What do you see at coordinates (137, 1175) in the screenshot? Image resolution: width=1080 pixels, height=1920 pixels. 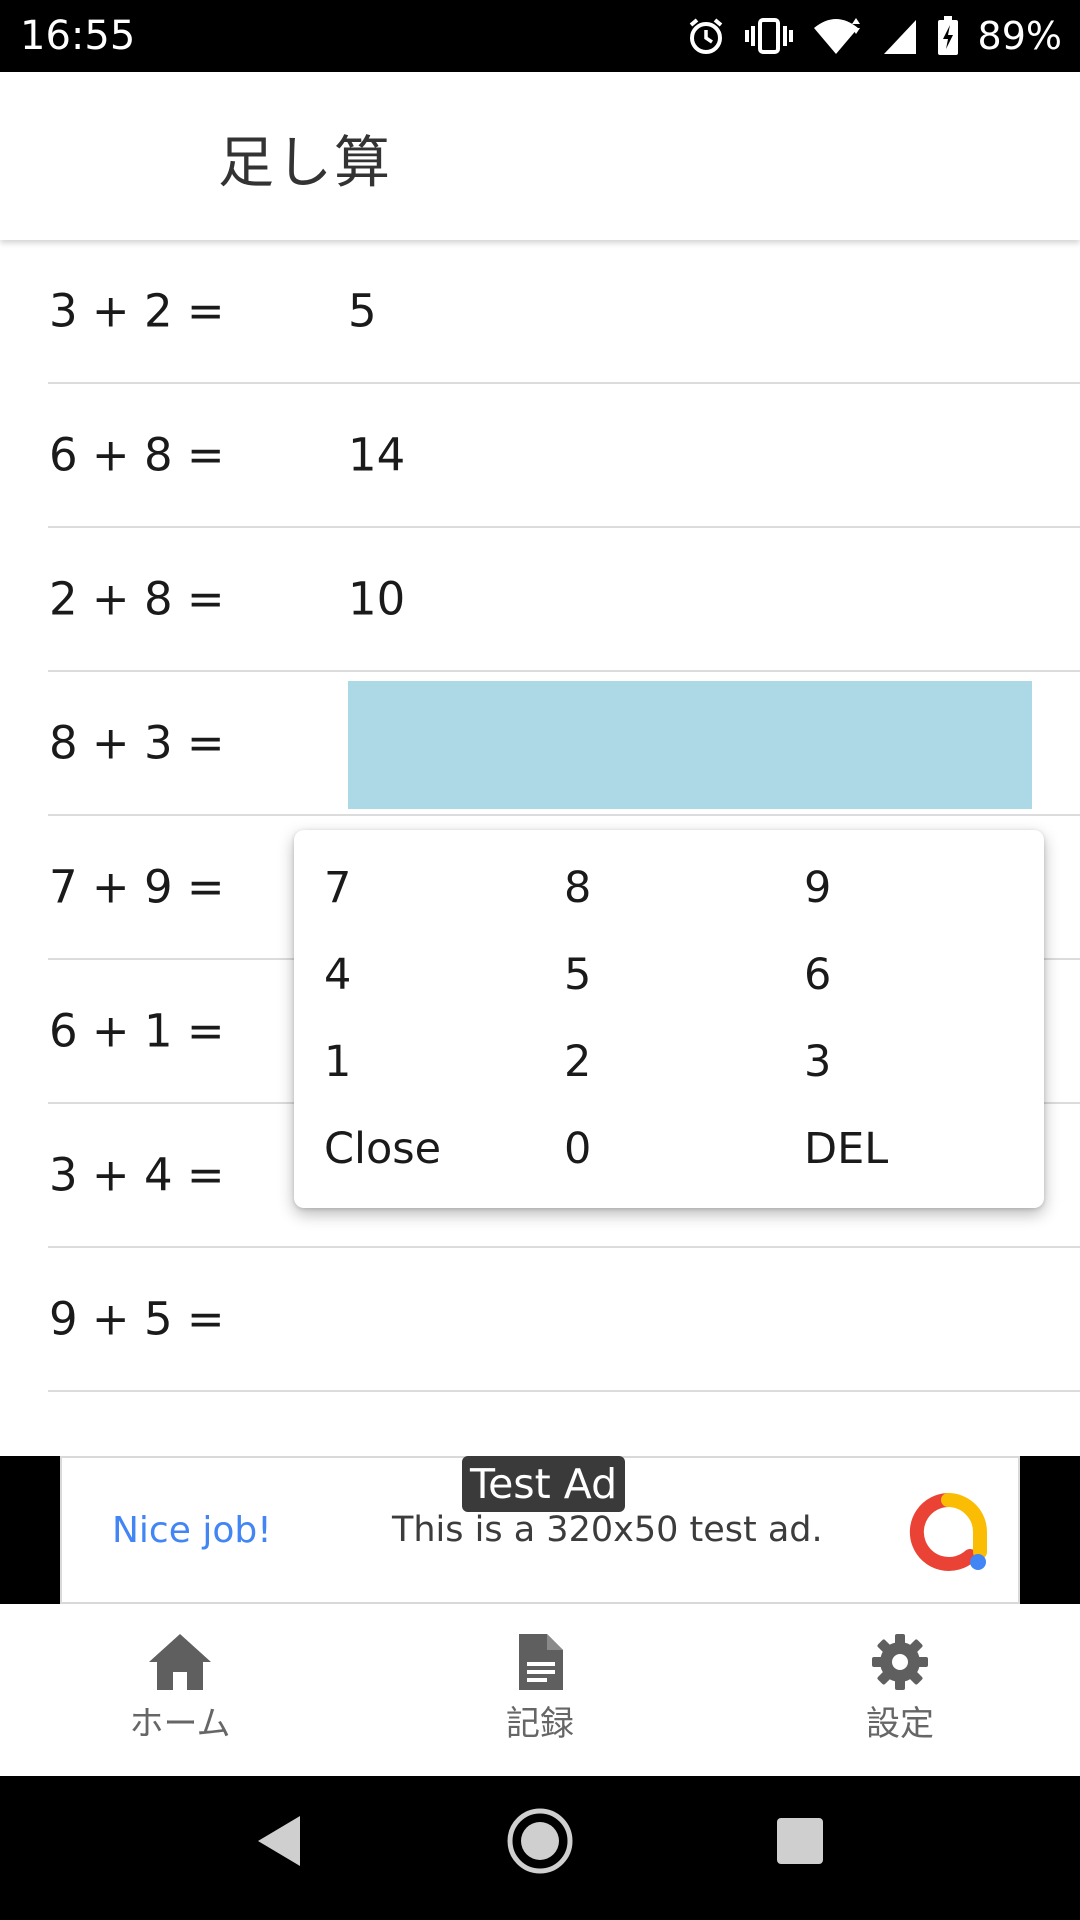 I see `problem-question: 3 + 4 =` at bounding box center [137, 1175].